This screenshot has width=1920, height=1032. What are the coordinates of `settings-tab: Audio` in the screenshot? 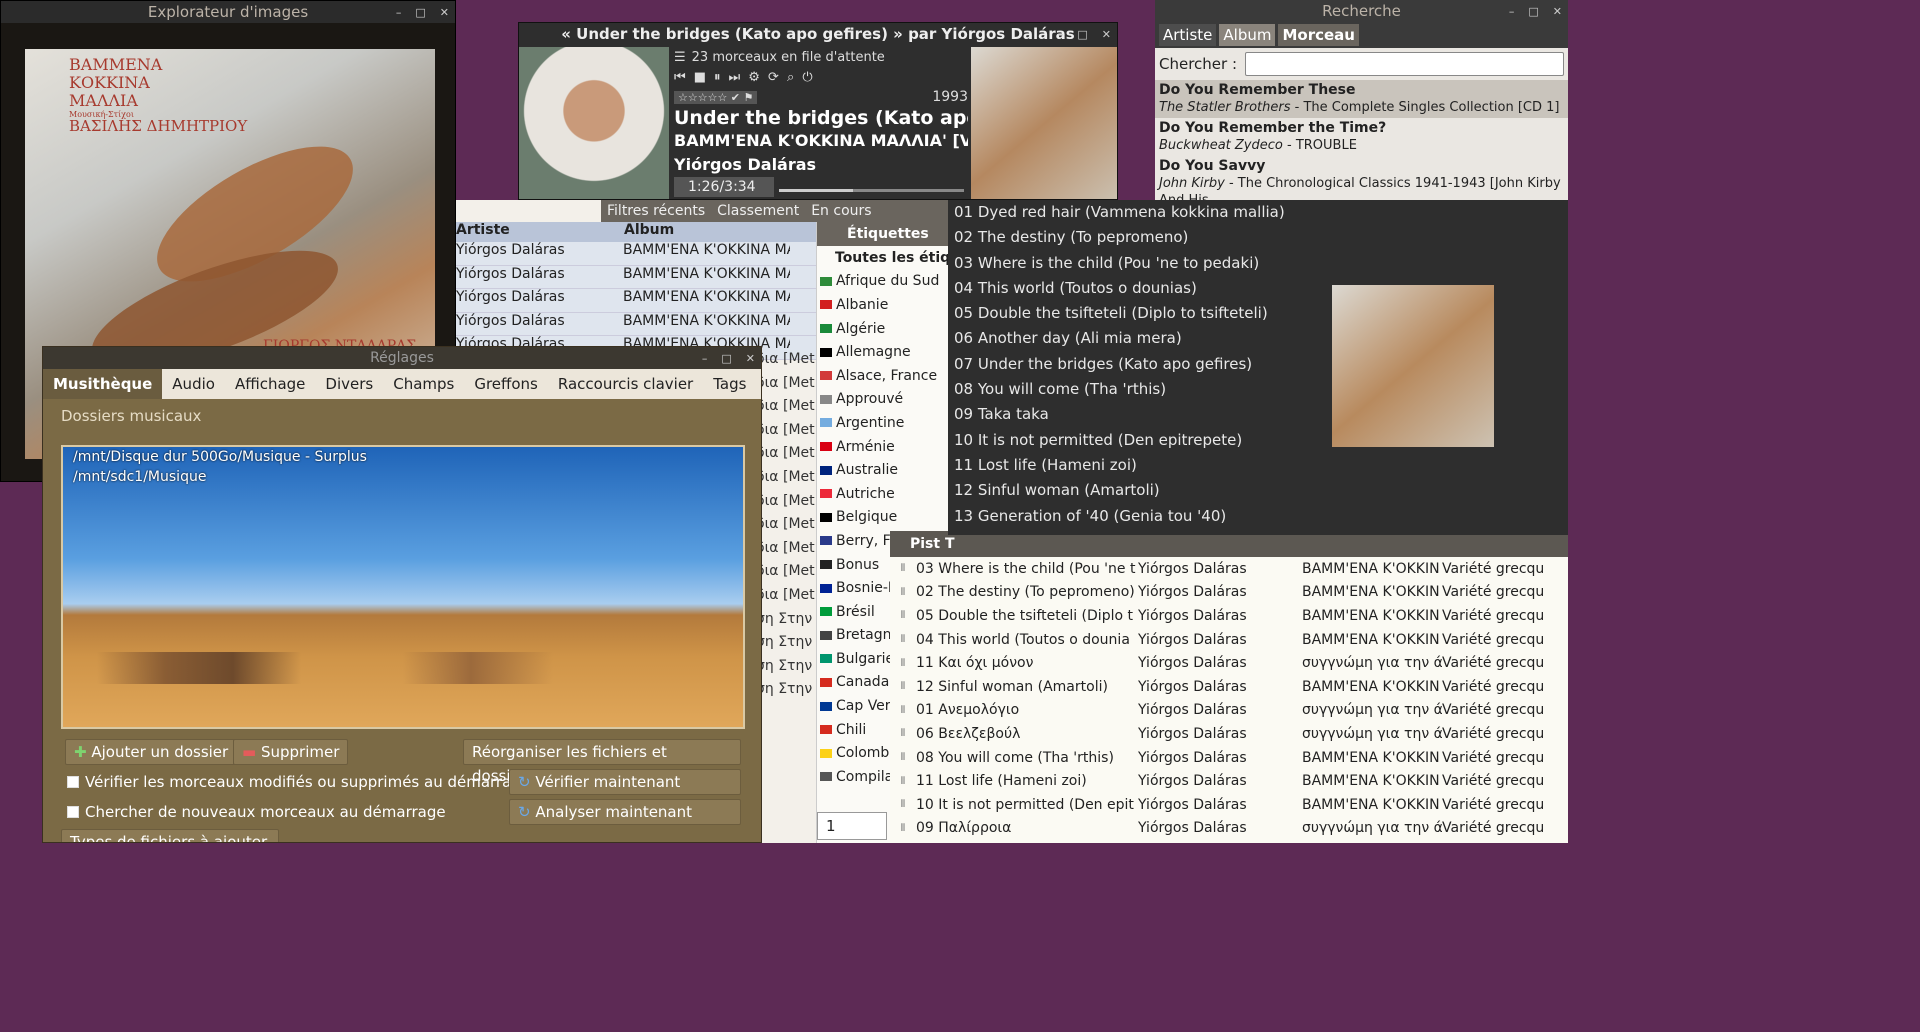 It's located at (193, 384).